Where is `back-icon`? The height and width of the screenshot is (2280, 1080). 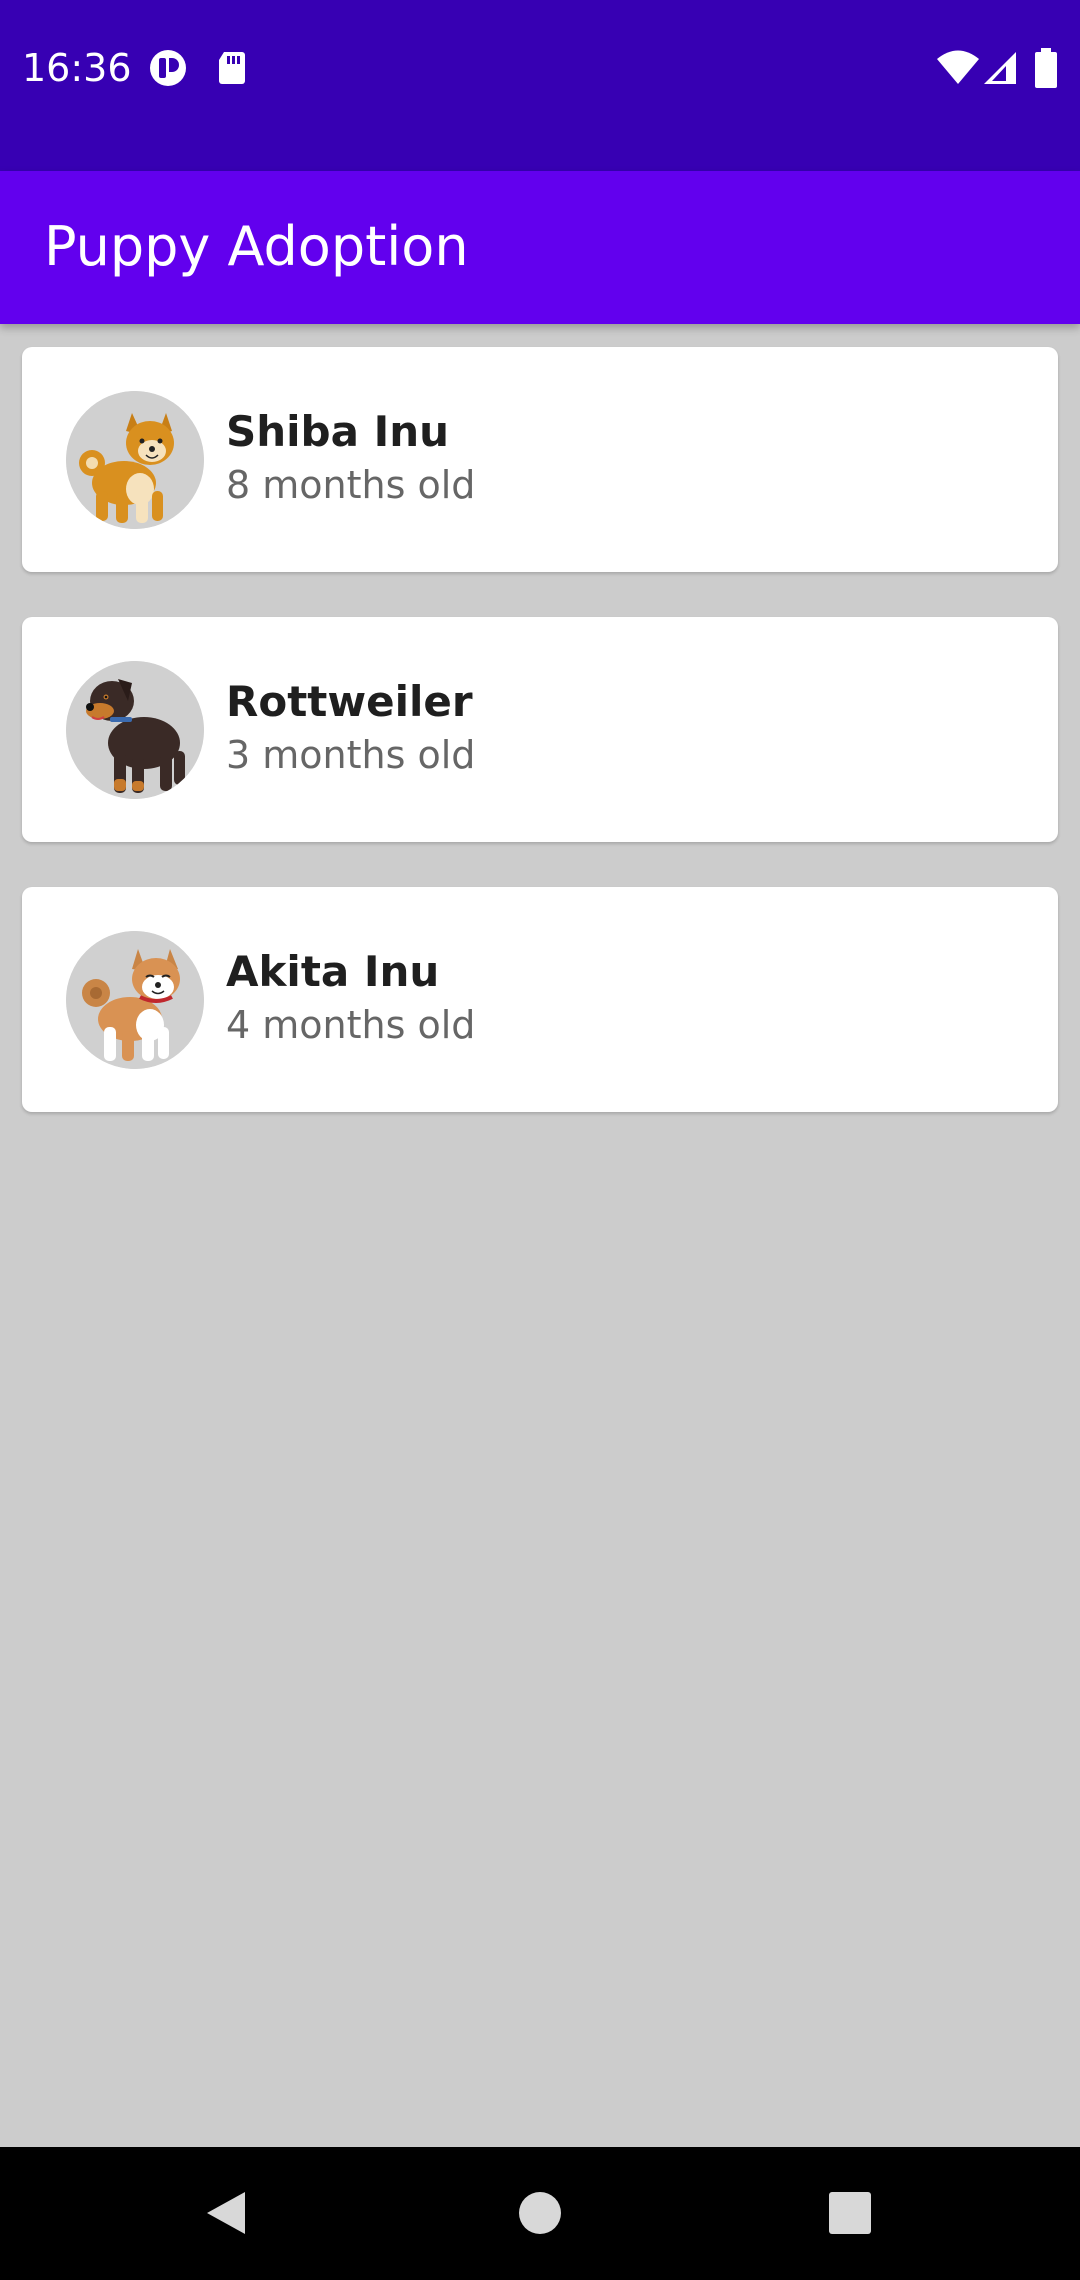 back-icon is located at coordinates (226, 2213).